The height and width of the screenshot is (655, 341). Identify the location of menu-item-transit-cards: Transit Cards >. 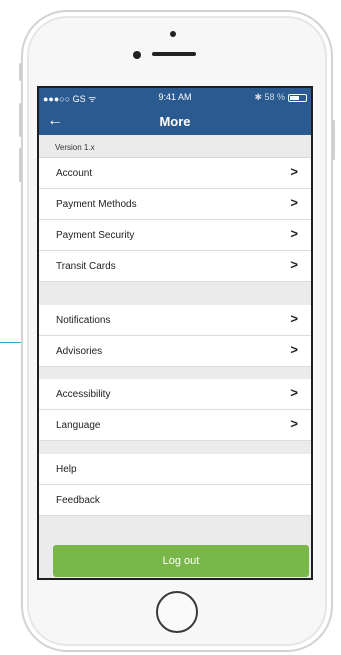
(175, 266).